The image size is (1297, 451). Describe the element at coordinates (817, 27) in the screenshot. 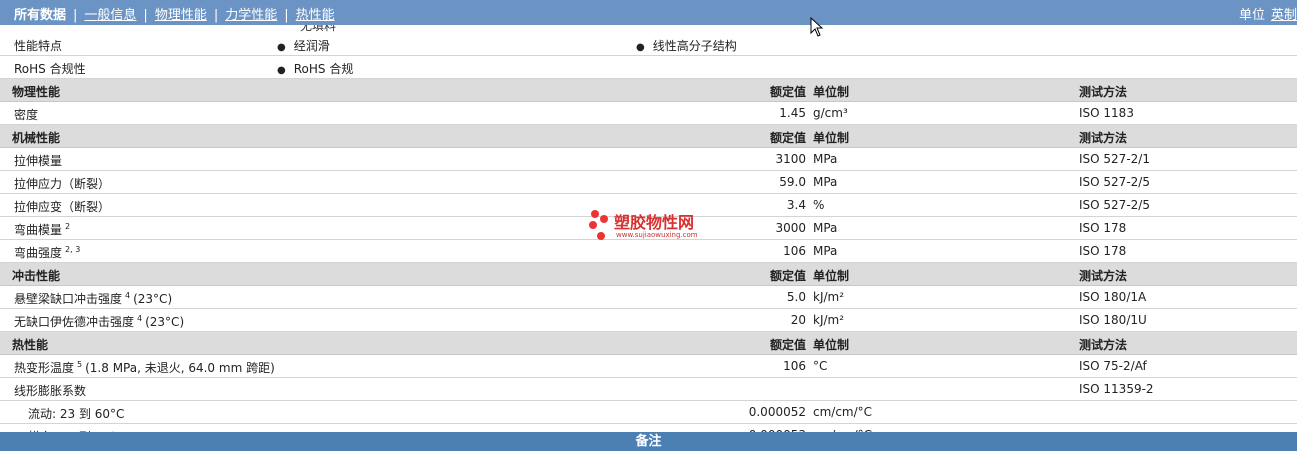

I see `mouse-pointer-icon` at that location.